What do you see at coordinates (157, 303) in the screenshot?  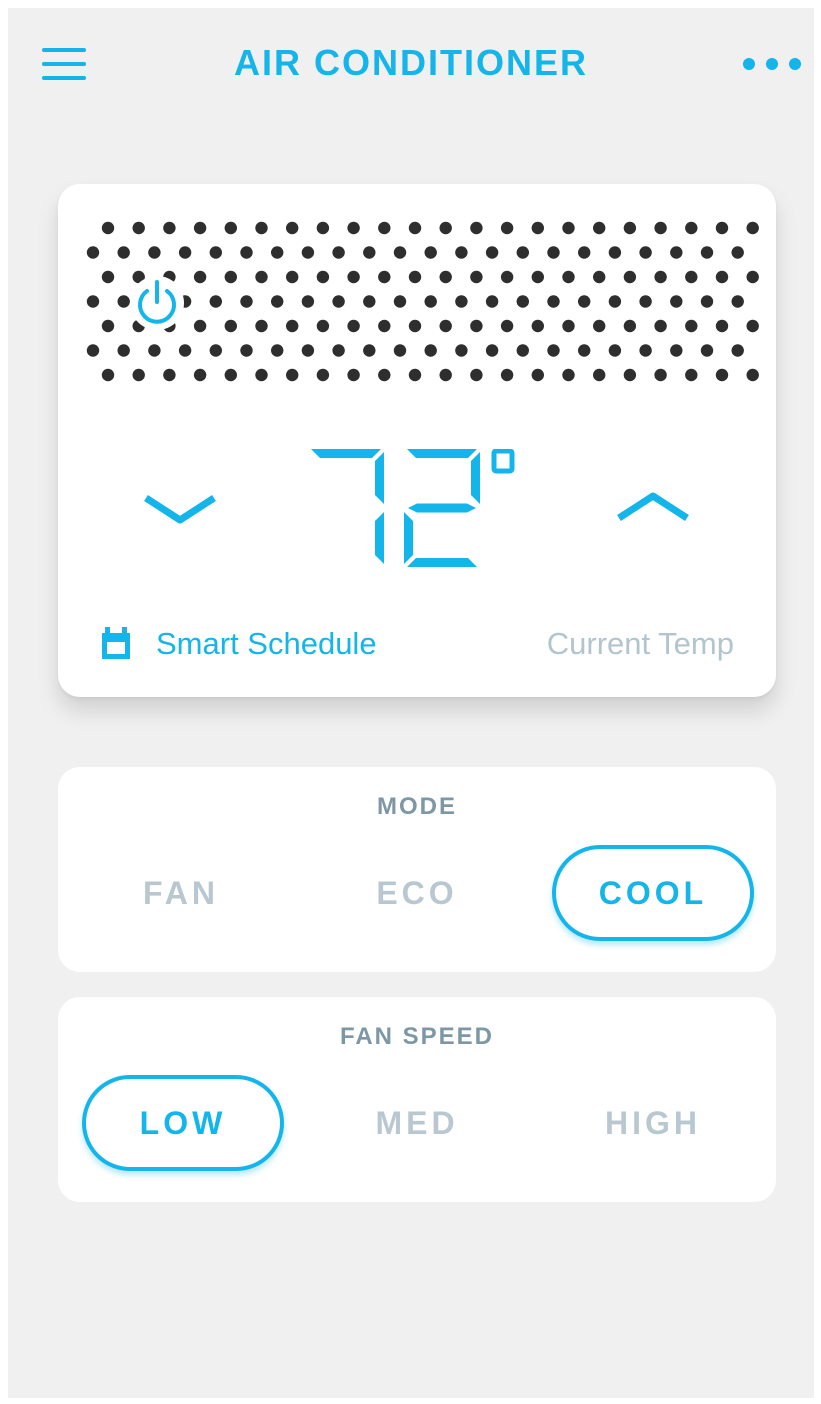 I see `power-button` at bounding box center [157, 303].